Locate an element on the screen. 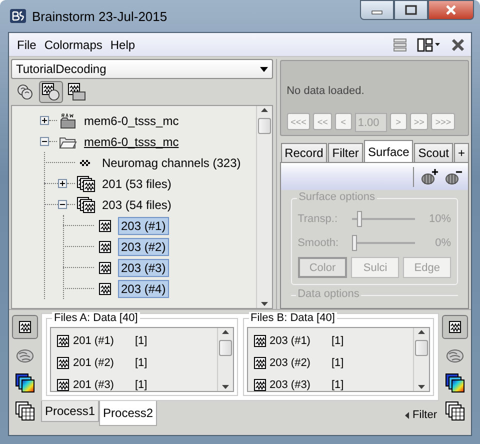  brain-icon is located at coordinates (25, 92).